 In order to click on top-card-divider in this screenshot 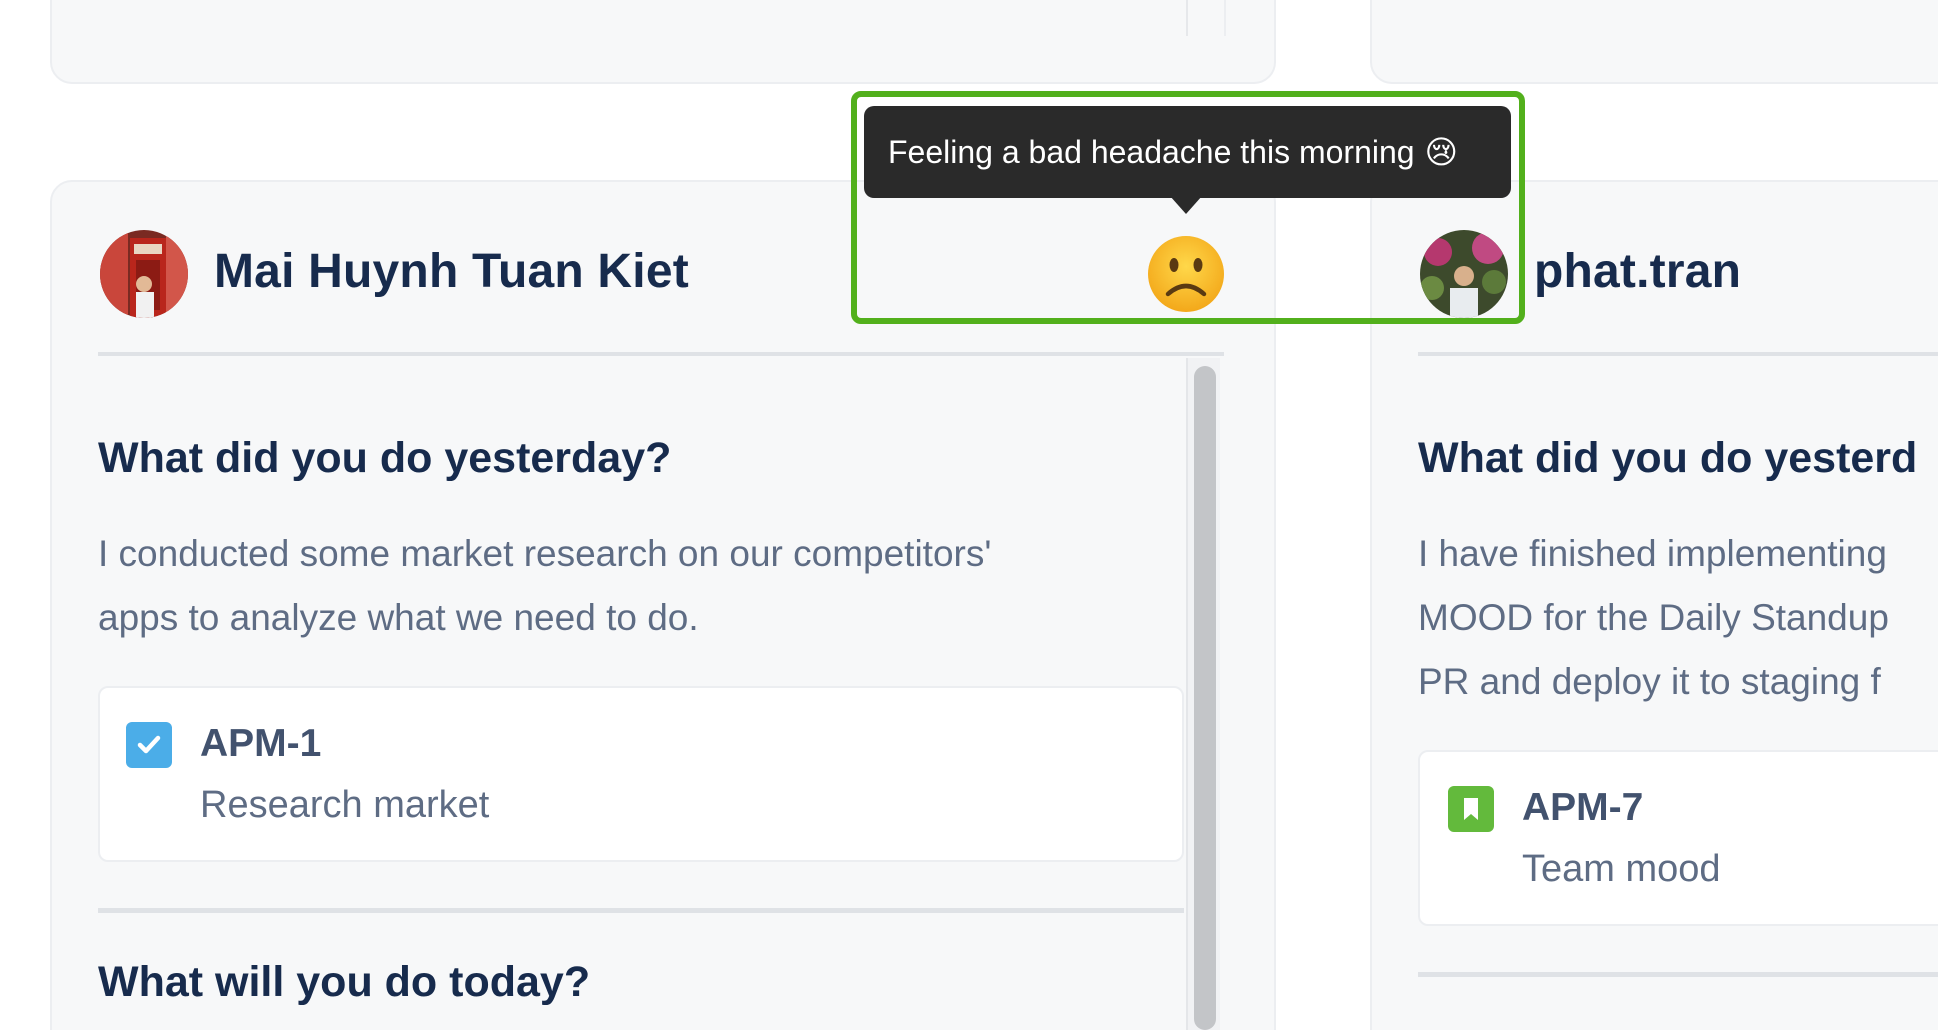, I will do `click(1225, 18)`.